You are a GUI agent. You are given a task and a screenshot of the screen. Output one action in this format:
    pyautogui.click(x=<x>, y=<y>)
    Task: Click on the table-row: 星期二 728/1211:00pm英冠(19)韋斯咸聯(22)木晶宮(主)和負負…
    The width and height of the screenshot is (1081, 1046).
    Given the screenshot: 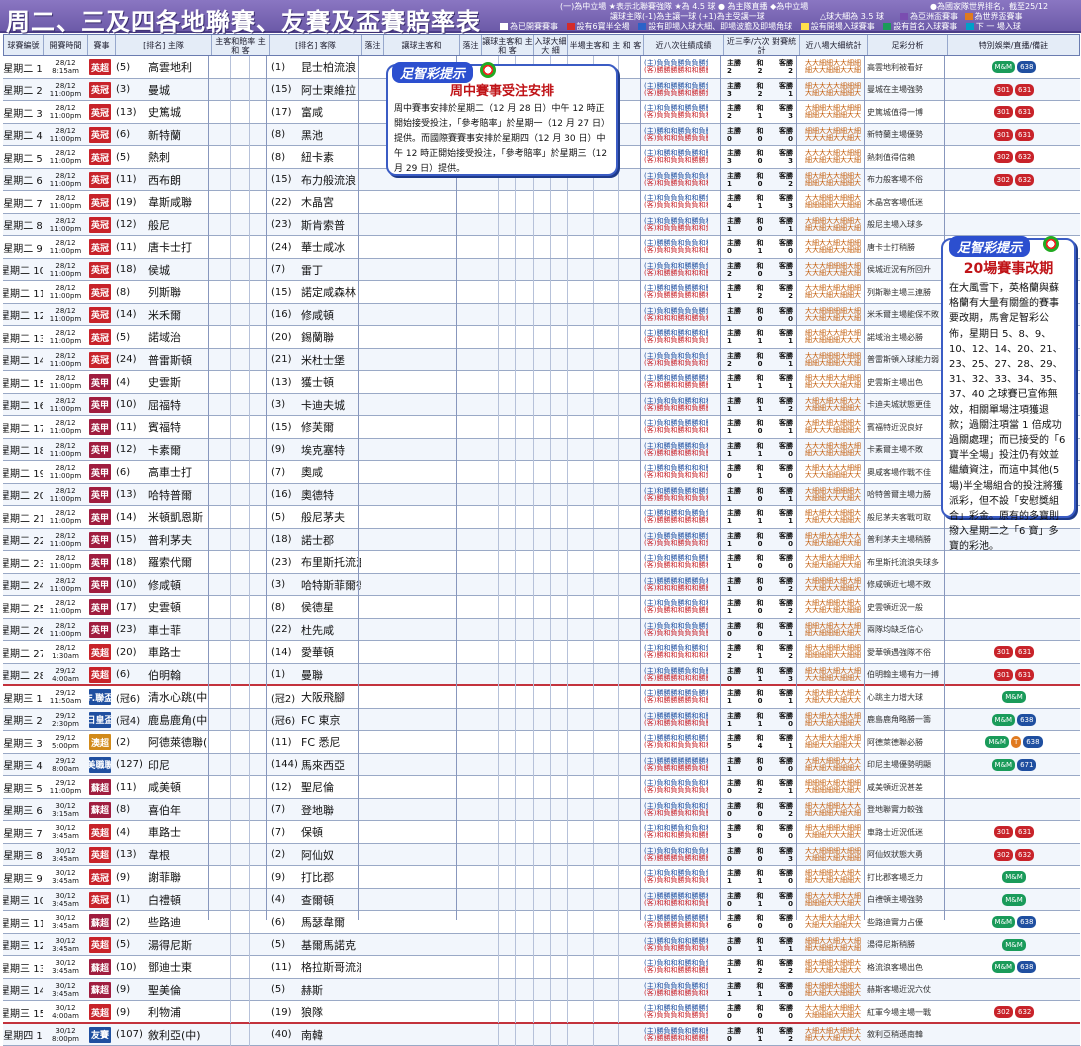 What is the action you would take?
    pyautogui.click(x=541, y=202)
    